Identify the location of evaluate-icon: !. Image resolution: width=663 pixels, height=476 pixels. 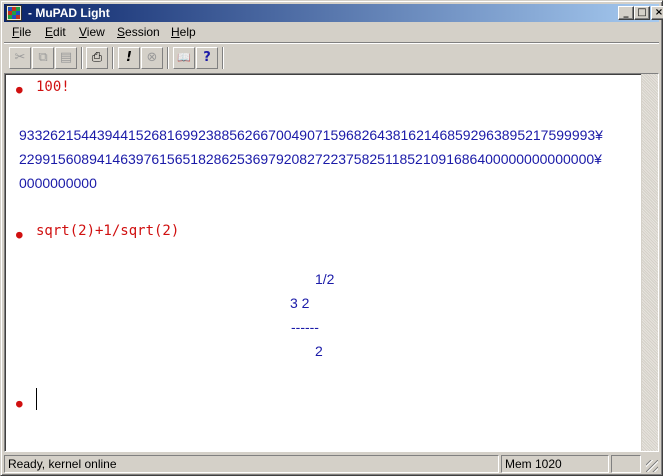
(129, 57).